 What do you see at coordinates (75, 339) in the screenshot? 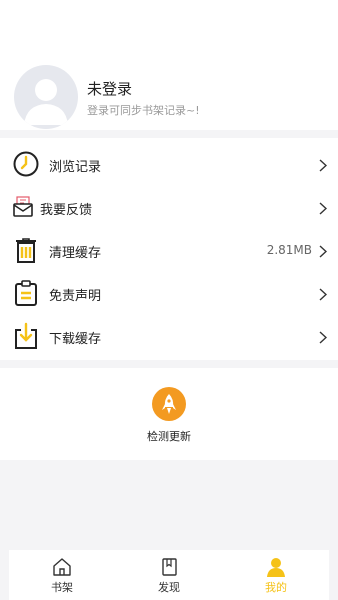
I see `menu-item-label: 下载缓存` at bounding box center [75, 339].